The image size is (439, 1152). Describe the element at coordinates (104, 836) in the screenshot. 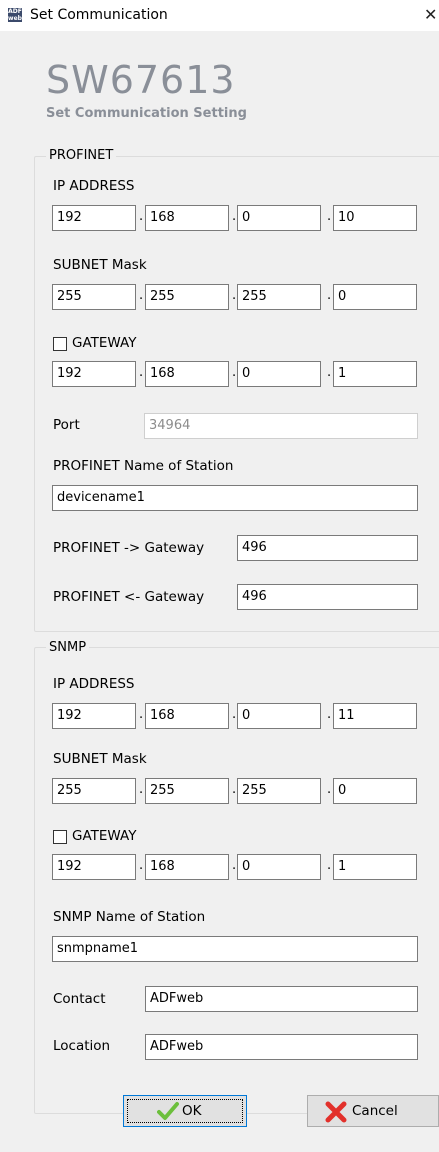

I see `snmp-gateway-label: GATEWAY` at that location.